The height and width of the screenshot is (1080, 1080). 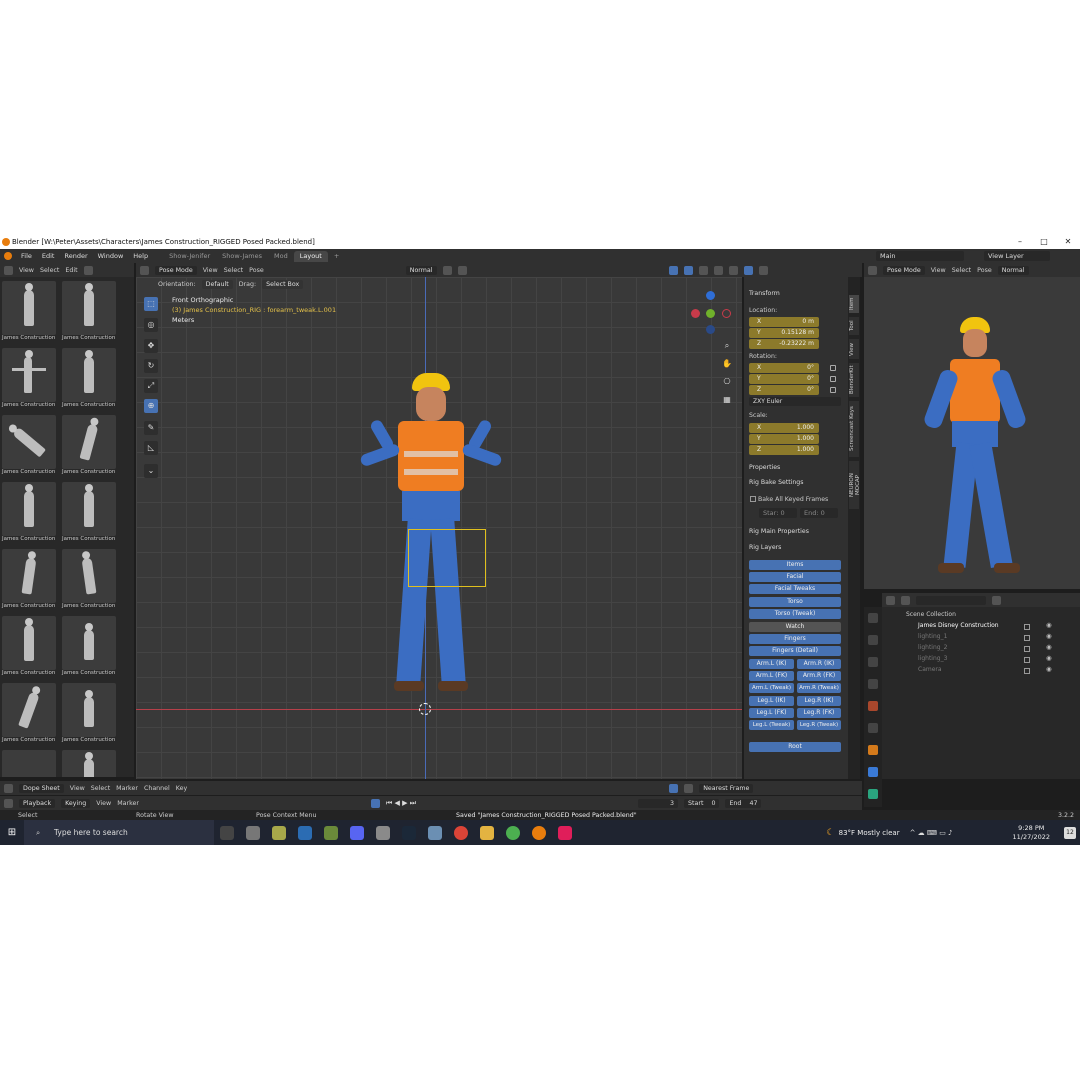 I want to click on bake-all-checkbox, so click(x=753, y=499).